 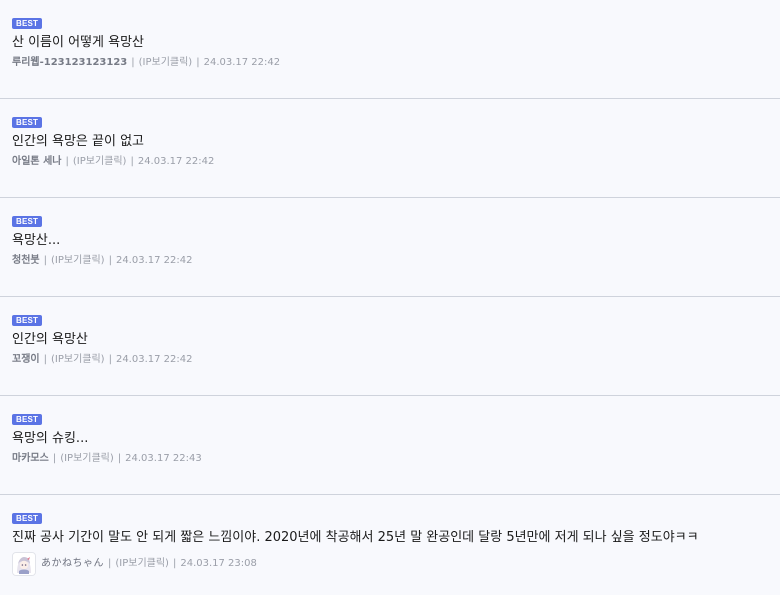 I want to click on comment-text: 산 이름이 어떻게 욕망산, so click(x=78, y=42).